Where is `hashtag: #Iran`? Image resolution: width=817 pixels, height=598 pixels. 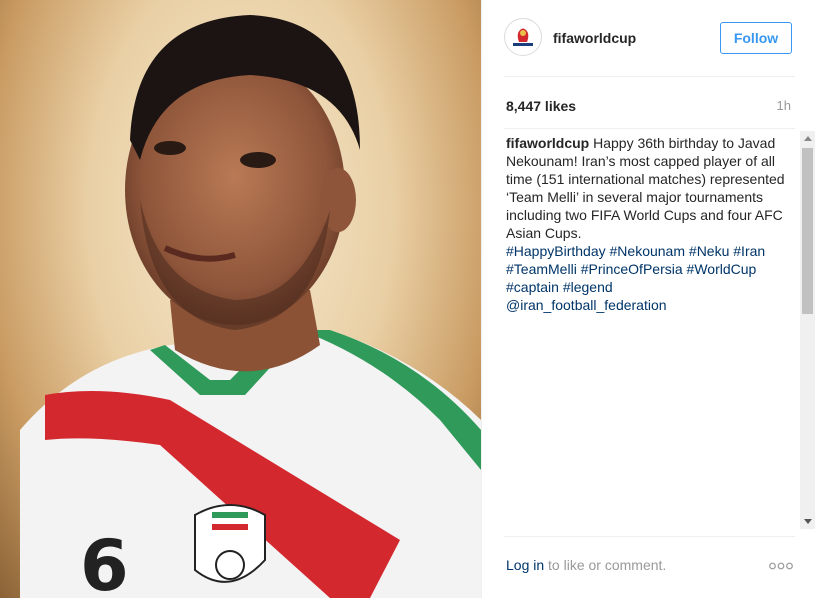
hashtag: #Iran is located at coordinates (749, 251).